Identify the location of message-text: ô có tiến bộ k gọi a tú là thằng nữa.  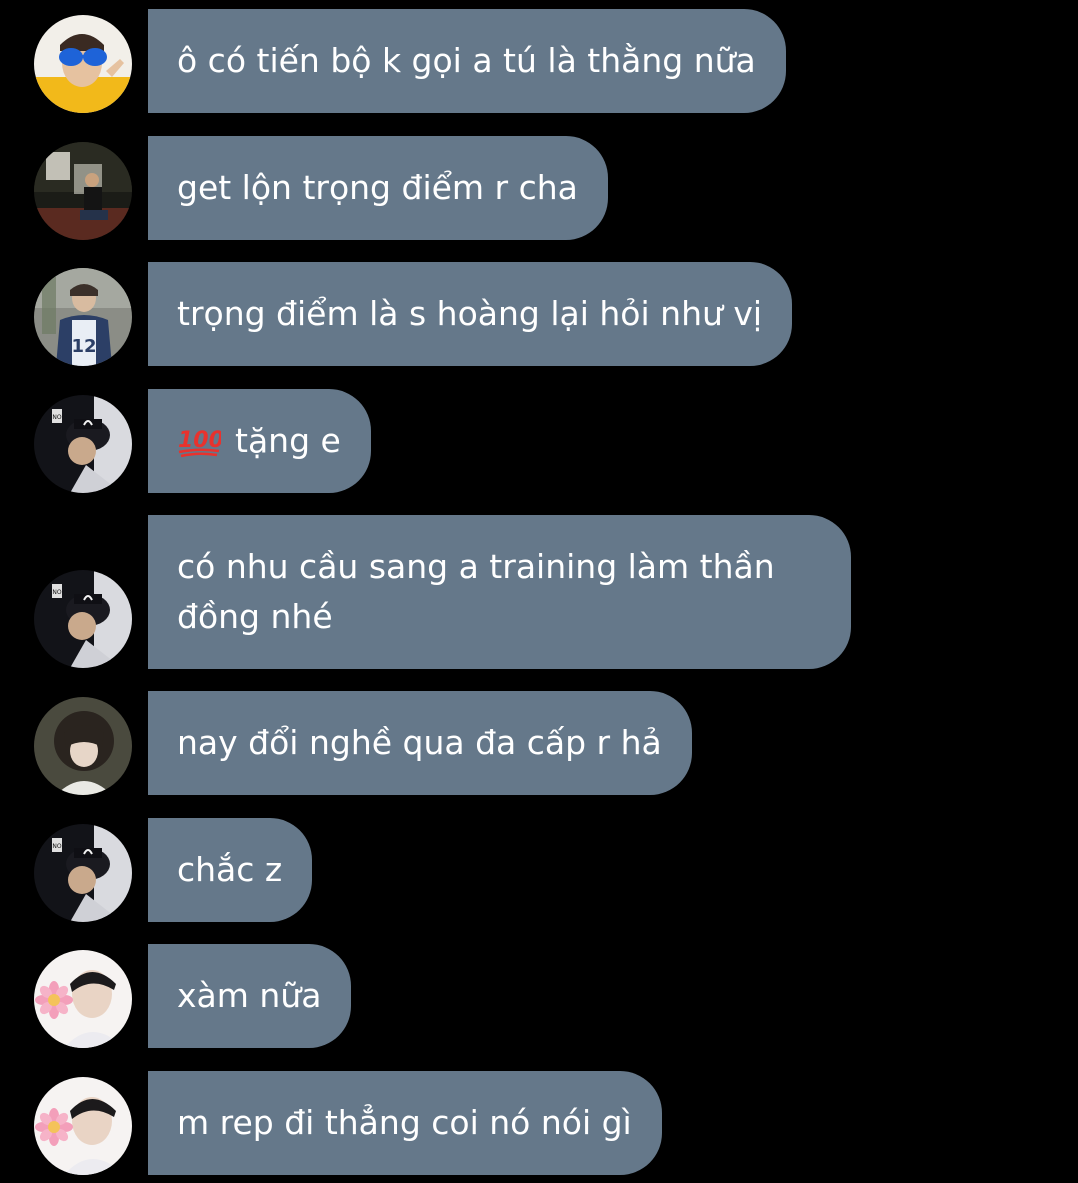
(466, 60).